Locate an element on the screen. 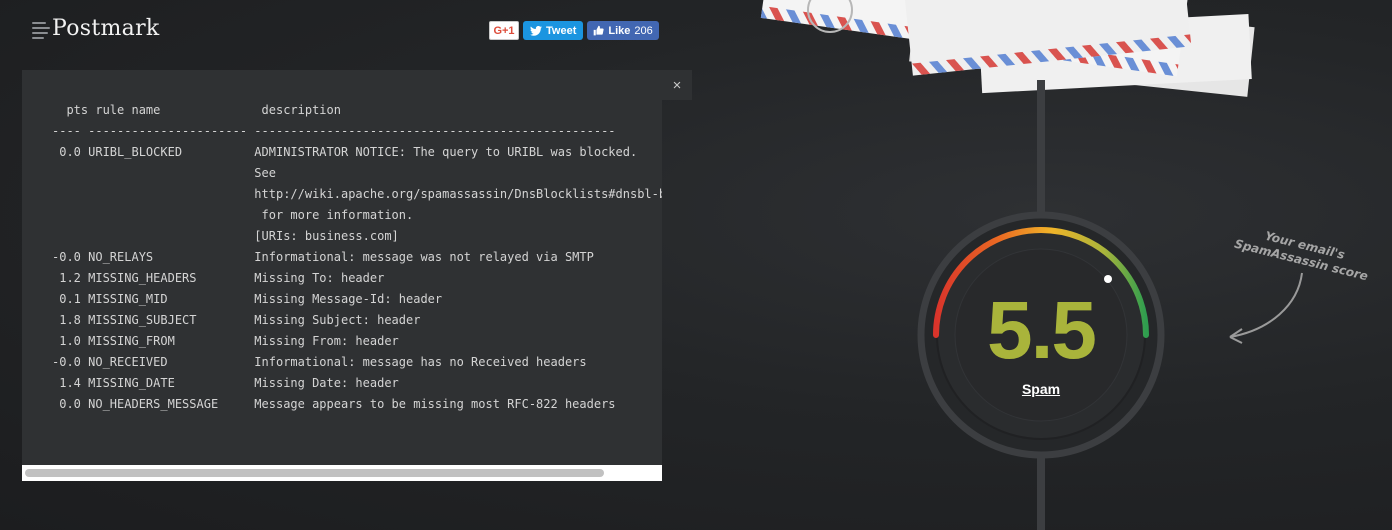  curved-arrow-icon is located at coordinates (1266, 308).